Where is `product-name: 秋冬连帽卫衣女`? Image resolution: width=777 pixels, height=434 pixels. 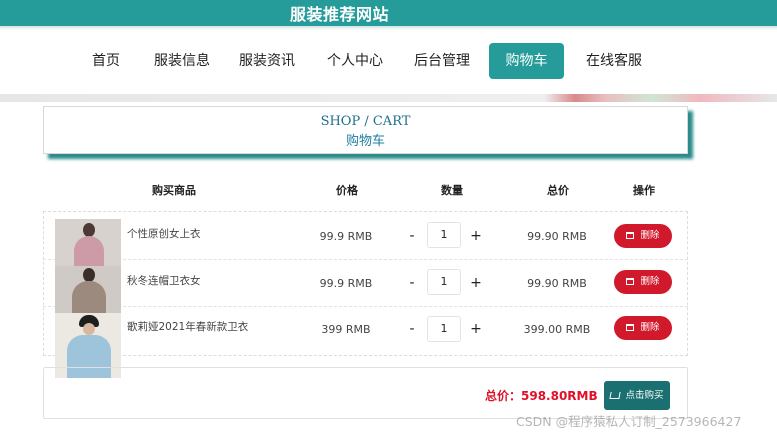 product-name: 秋冬连帽卫衣女 is located at coordinates (164, 280).